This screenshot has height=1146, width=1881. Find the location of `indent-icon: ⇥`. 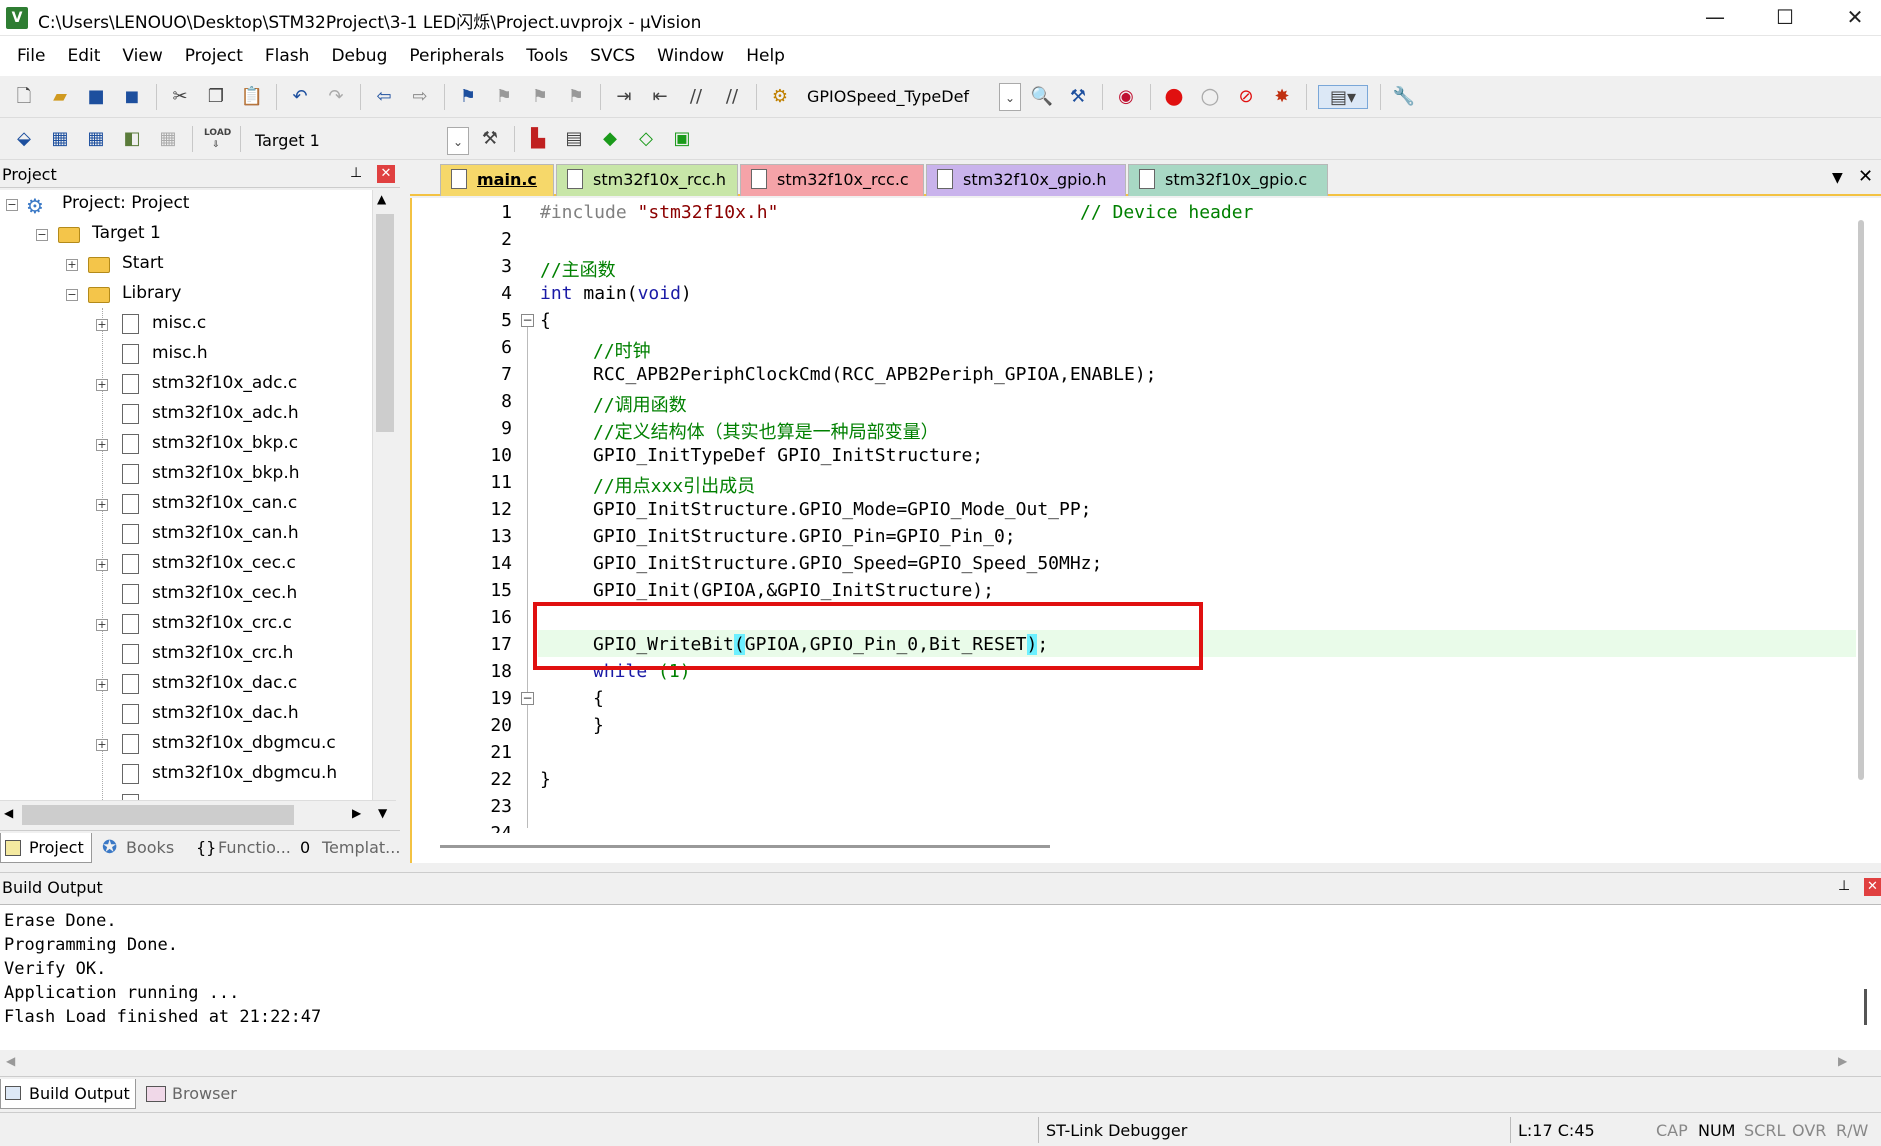

indent-icon: ⇥ is located at coordinates (624, 97).